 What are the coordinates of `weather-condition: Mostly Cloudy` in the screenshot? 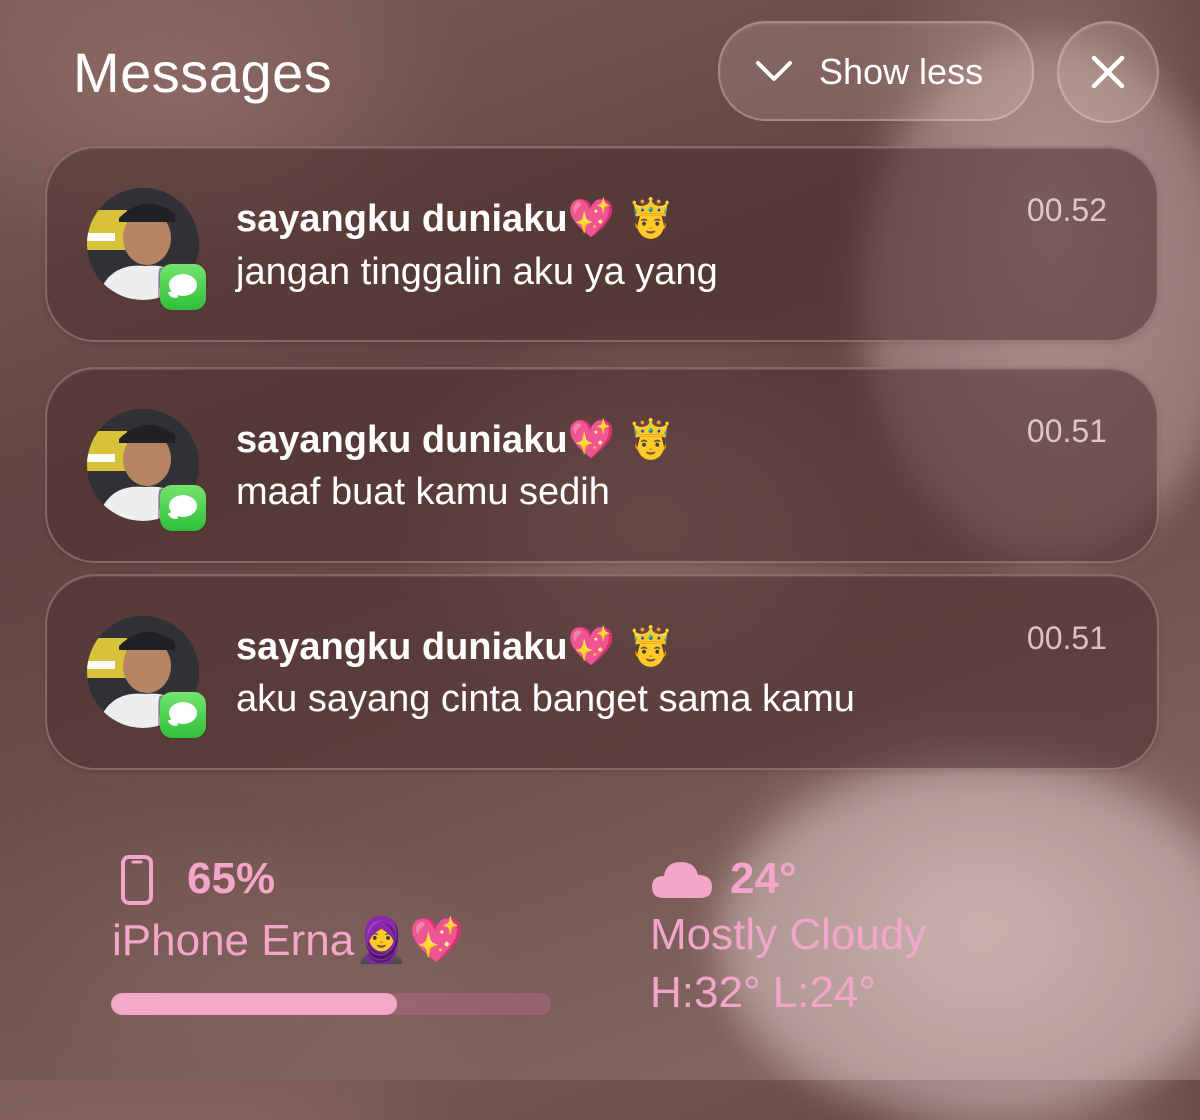 It's located at (788, 934).